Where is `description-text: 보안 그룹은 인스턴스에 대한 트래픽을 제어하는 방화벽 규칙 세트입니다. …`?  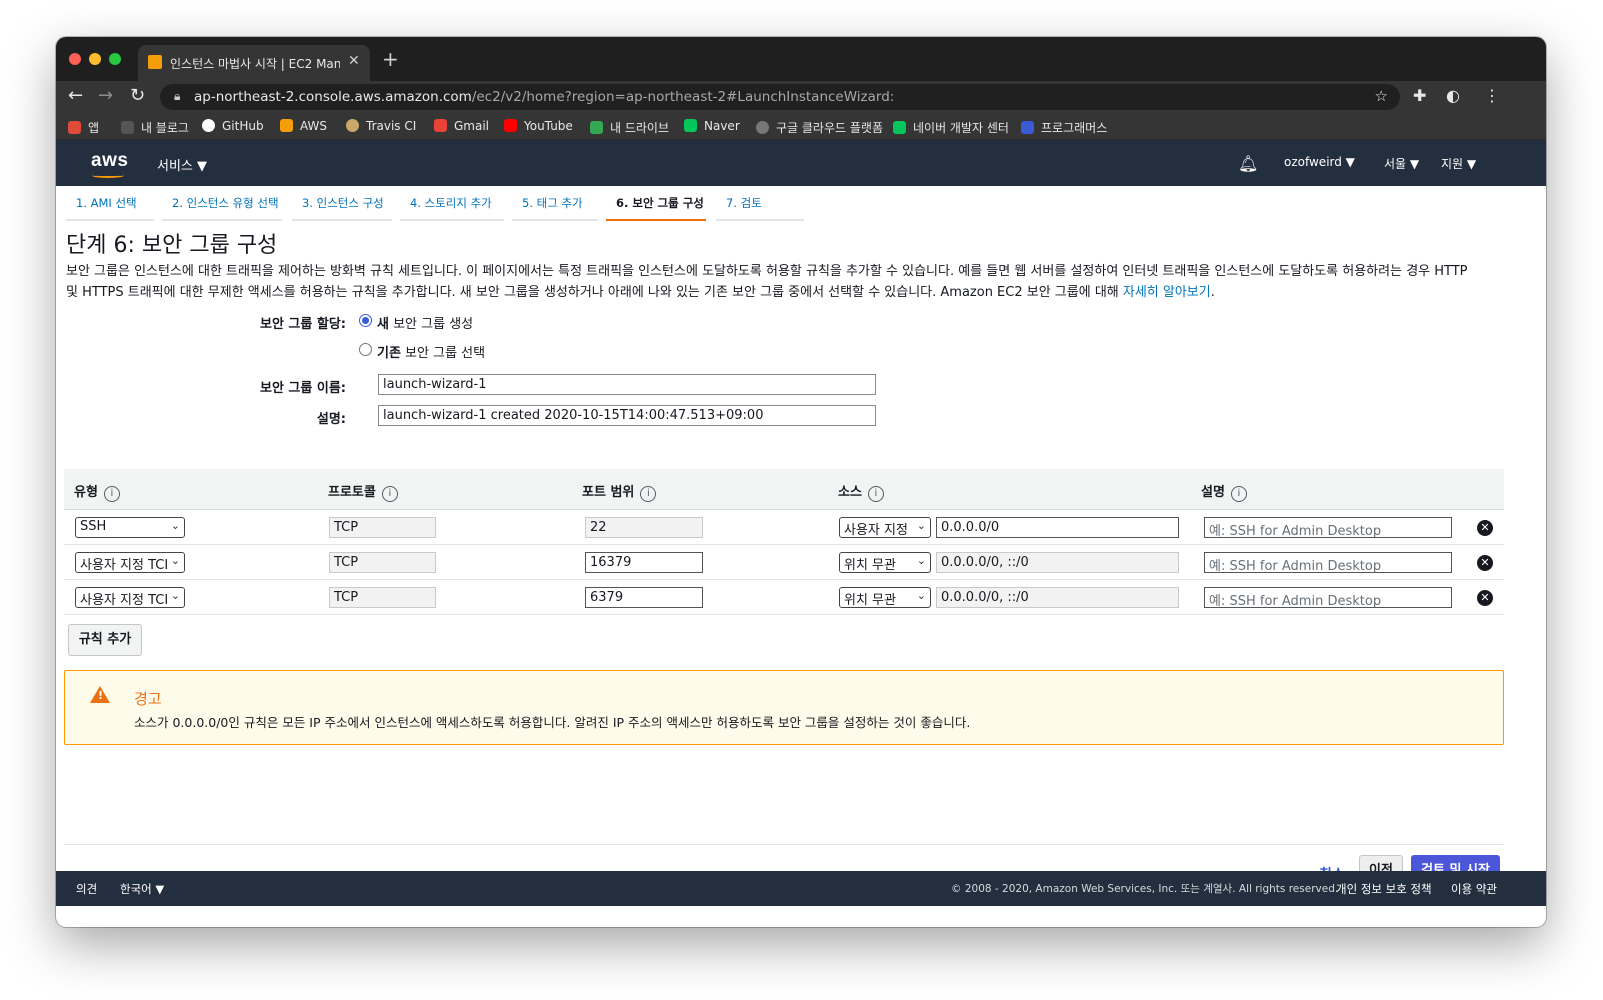 description-text: 보안 그룹은 인스턴스에 대한 트래픽을 제어하는 방화벽 규칙 세트입니다. … is located at coordinates (767, 282).